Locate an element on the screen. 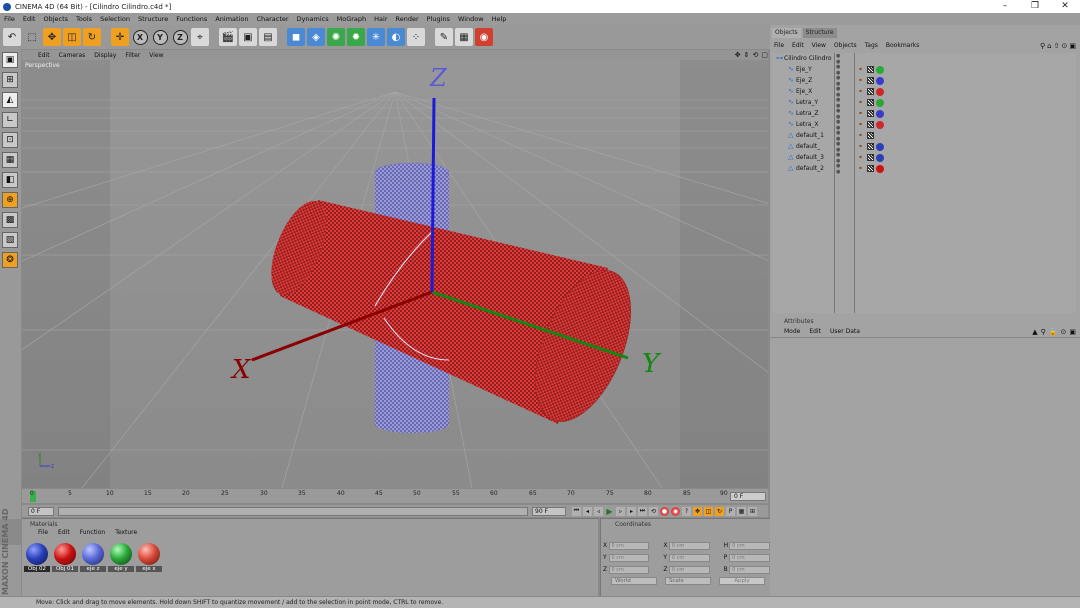 This screenshot has width=1080, height=608. object-row-root: ⊶ Cilindro Cilindro ● ● is located at coordinates (924, 59).